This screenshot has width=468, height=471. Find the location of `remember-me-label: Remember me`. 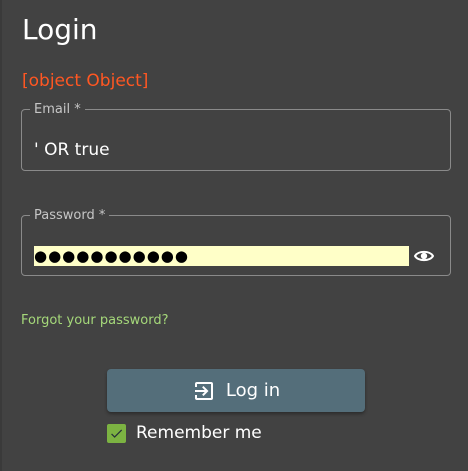

remember-me-label: Remember me is located at coordinates (199, 433).